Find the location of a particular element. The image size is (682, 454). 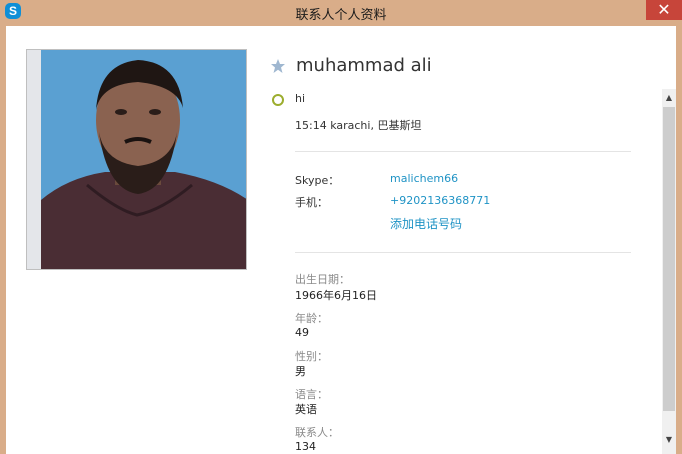

language-value: 英语 is located at coordinates (306, 409).